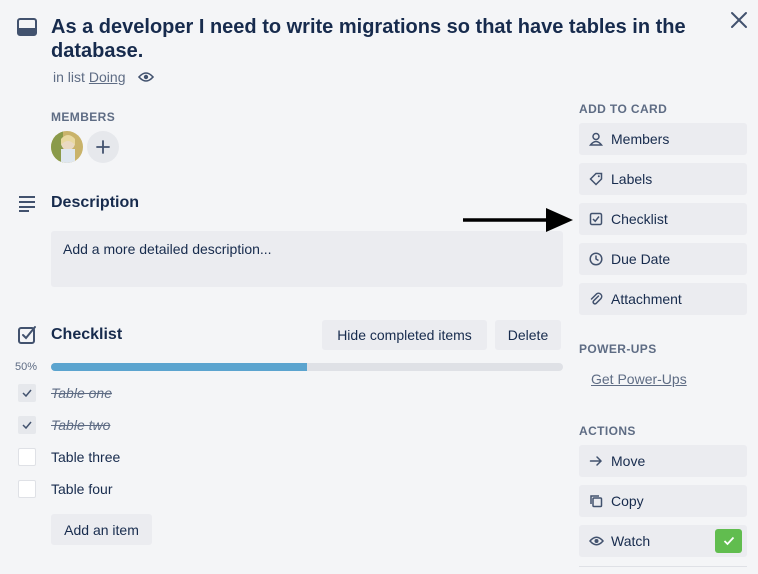 The image size is (758, 574). I want to click on add-member-button, so click(103, 147).